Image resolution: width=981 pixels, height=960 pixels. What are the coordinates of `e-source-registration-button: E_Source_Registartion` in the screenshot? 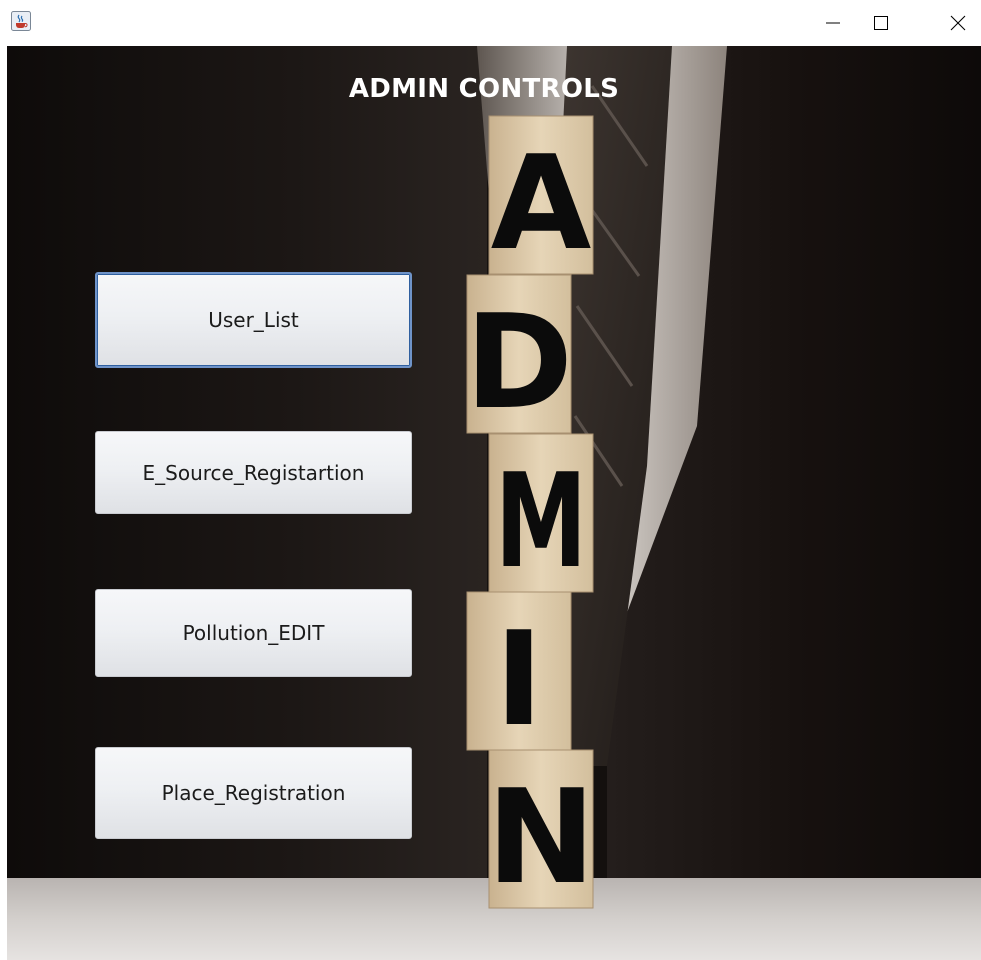 It's located at (253, 472).